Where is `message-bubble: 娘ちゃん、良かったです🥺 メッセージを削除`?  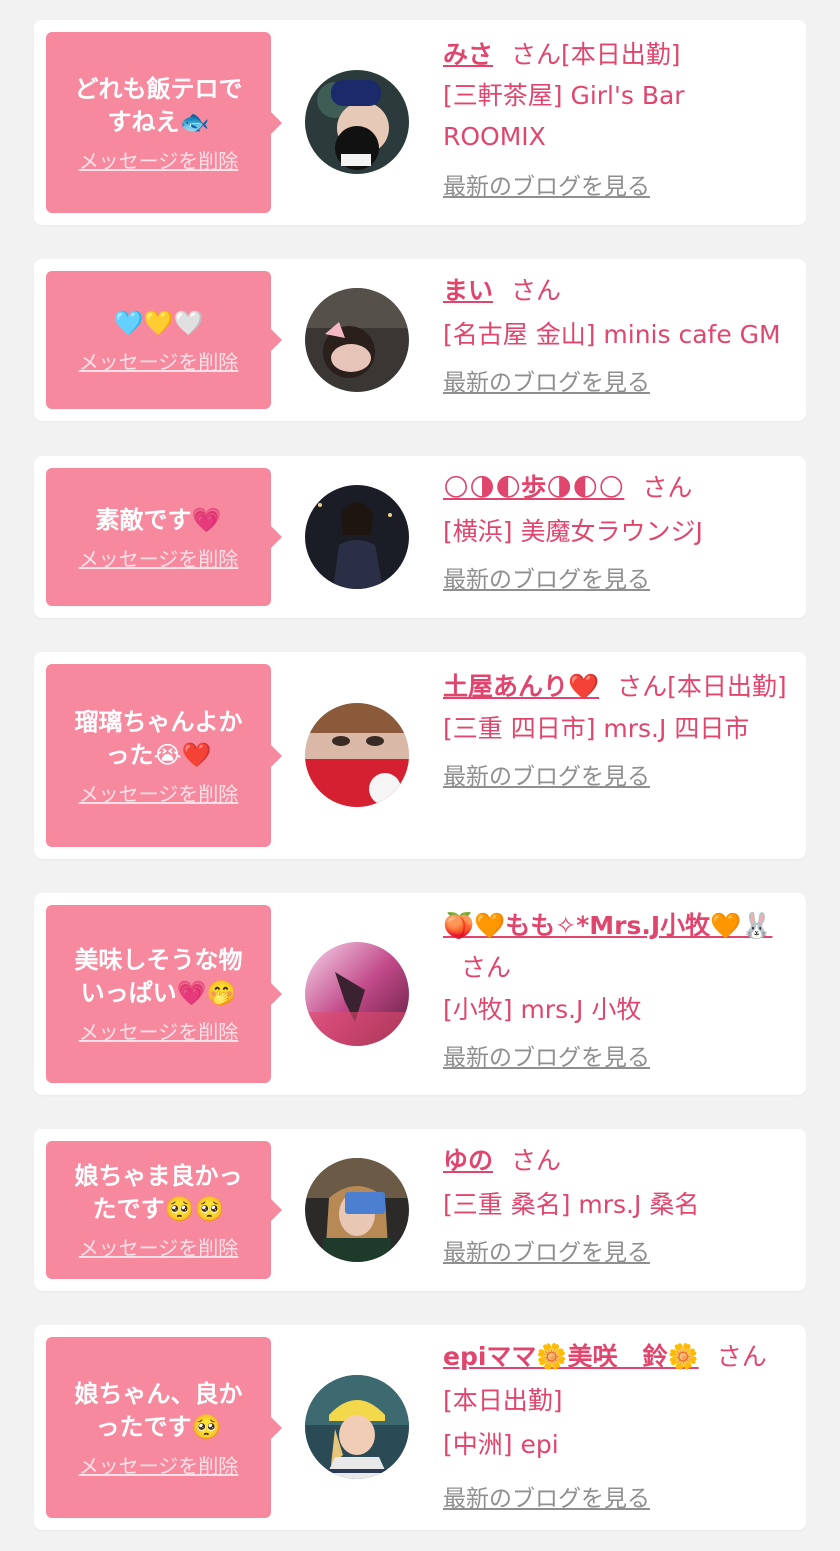
message-bubble: 娘ちゃん、良かったです🥺 メッセージを削除 is located at coordinates (164, 1427).